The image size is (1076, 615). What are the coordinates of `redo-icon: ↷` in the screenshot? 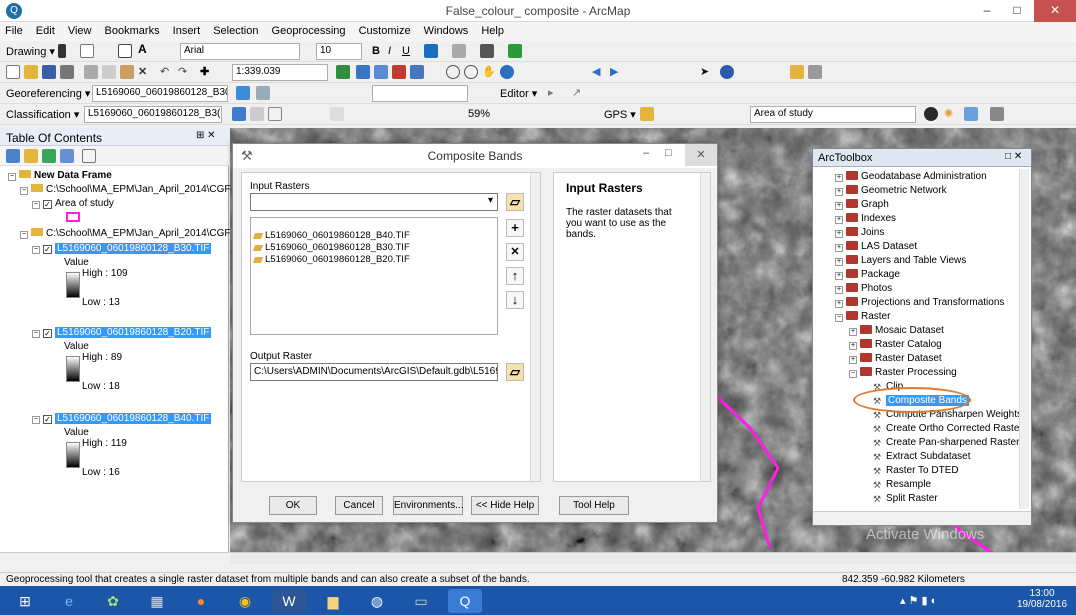 It's located at (185, 72).